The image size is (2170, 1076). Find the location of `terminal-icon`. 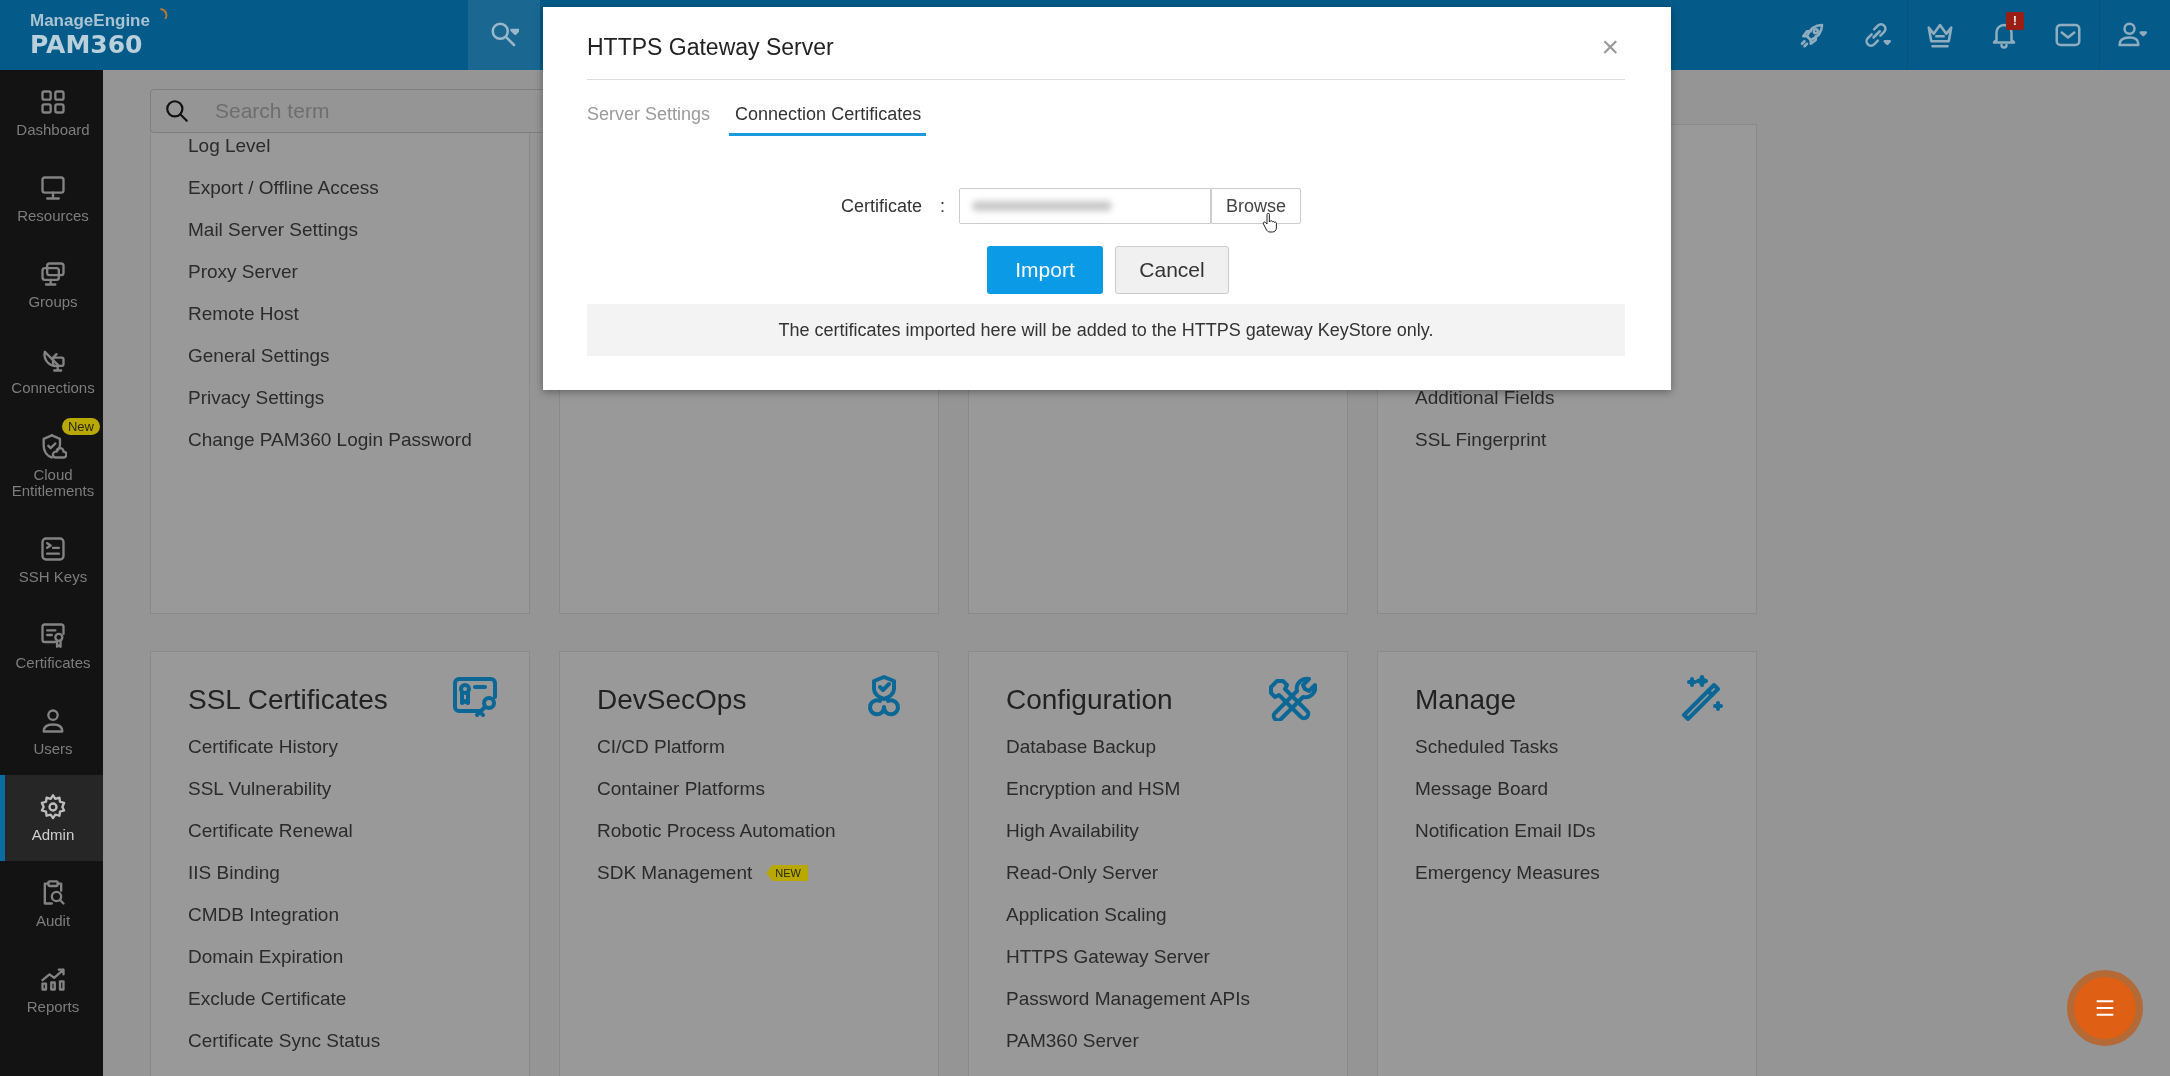

terminal-icon is located at coordinates (53, 549).